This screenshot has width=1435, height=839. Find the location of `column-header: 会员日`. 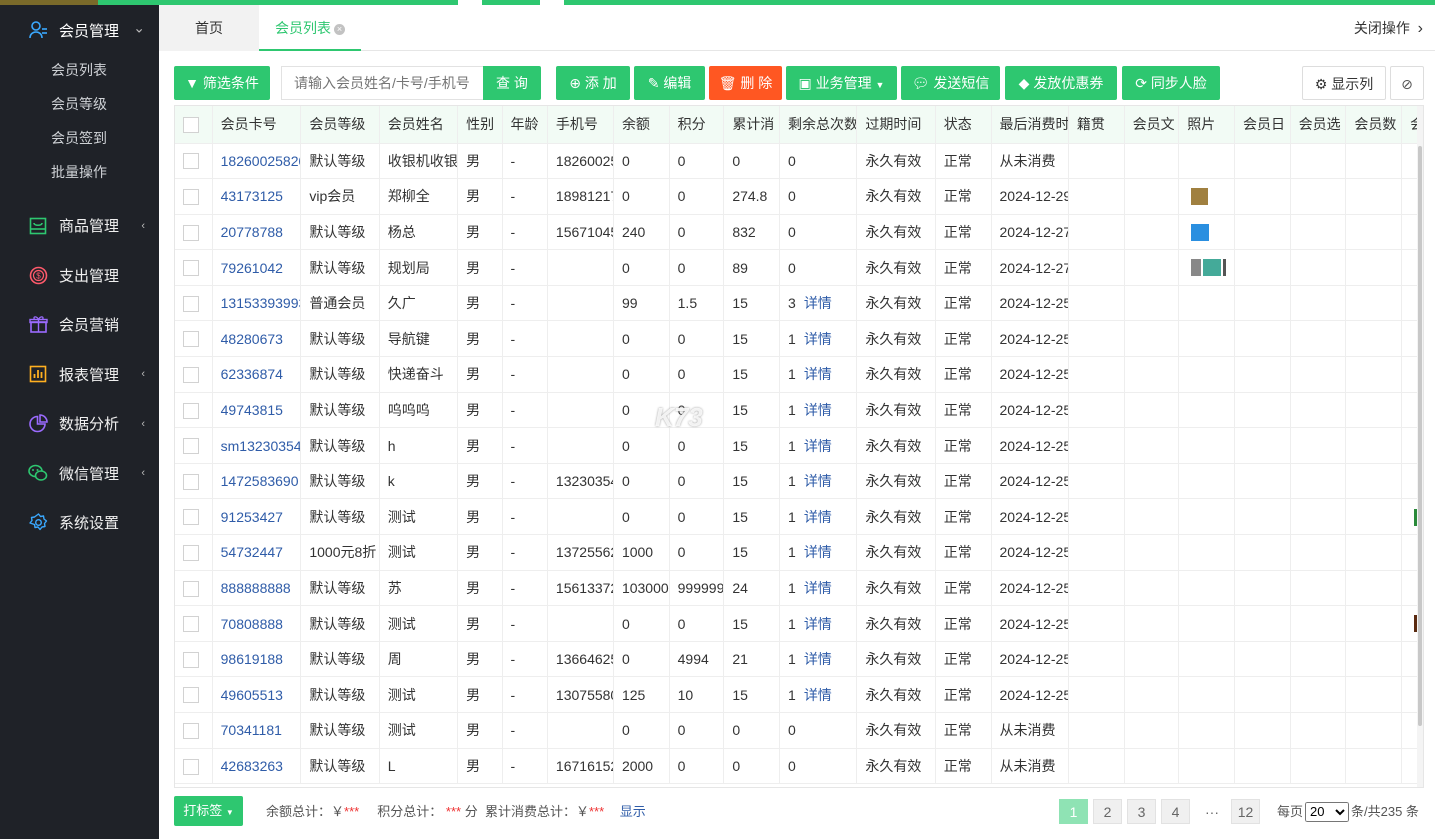

column-header: 会员日 is located at coordinates (1262, 125).